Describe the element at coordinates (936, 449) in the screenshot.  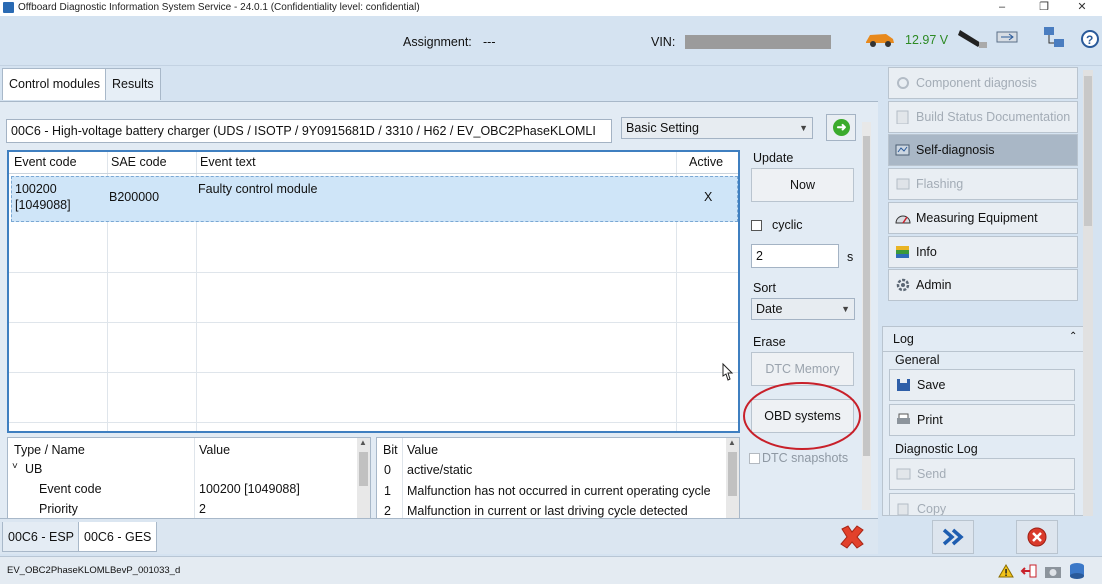
I see `diagnostic-log-label: Diagnostic Log` at that location.